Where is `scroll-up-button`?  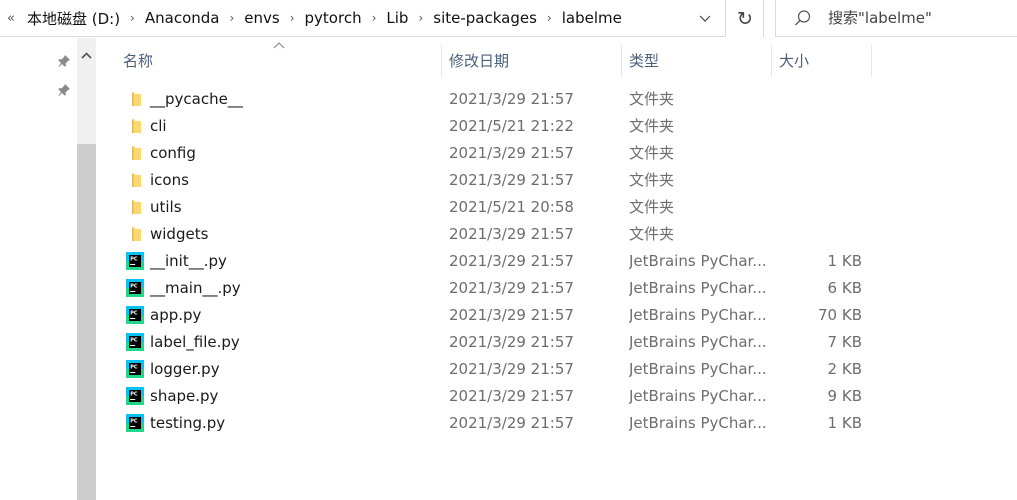
scroll-up-button is located at coordinates (86, 55).